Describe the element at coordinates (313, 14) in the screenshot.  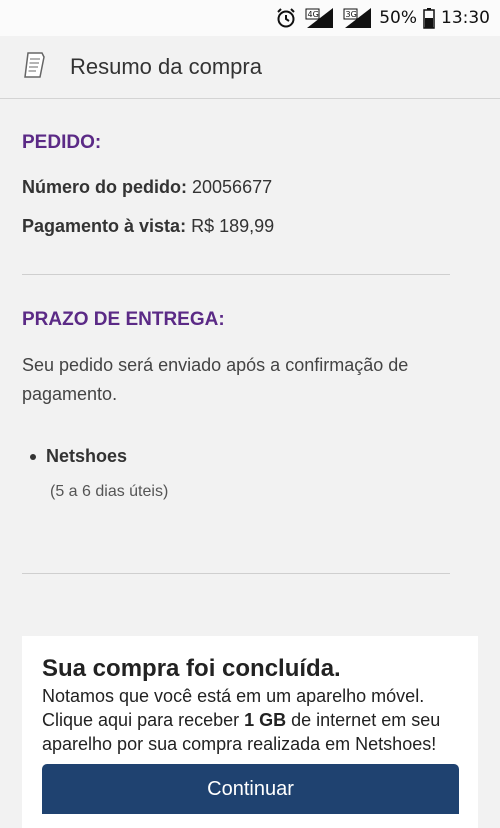
I see `svg-text: 4G` at that location.